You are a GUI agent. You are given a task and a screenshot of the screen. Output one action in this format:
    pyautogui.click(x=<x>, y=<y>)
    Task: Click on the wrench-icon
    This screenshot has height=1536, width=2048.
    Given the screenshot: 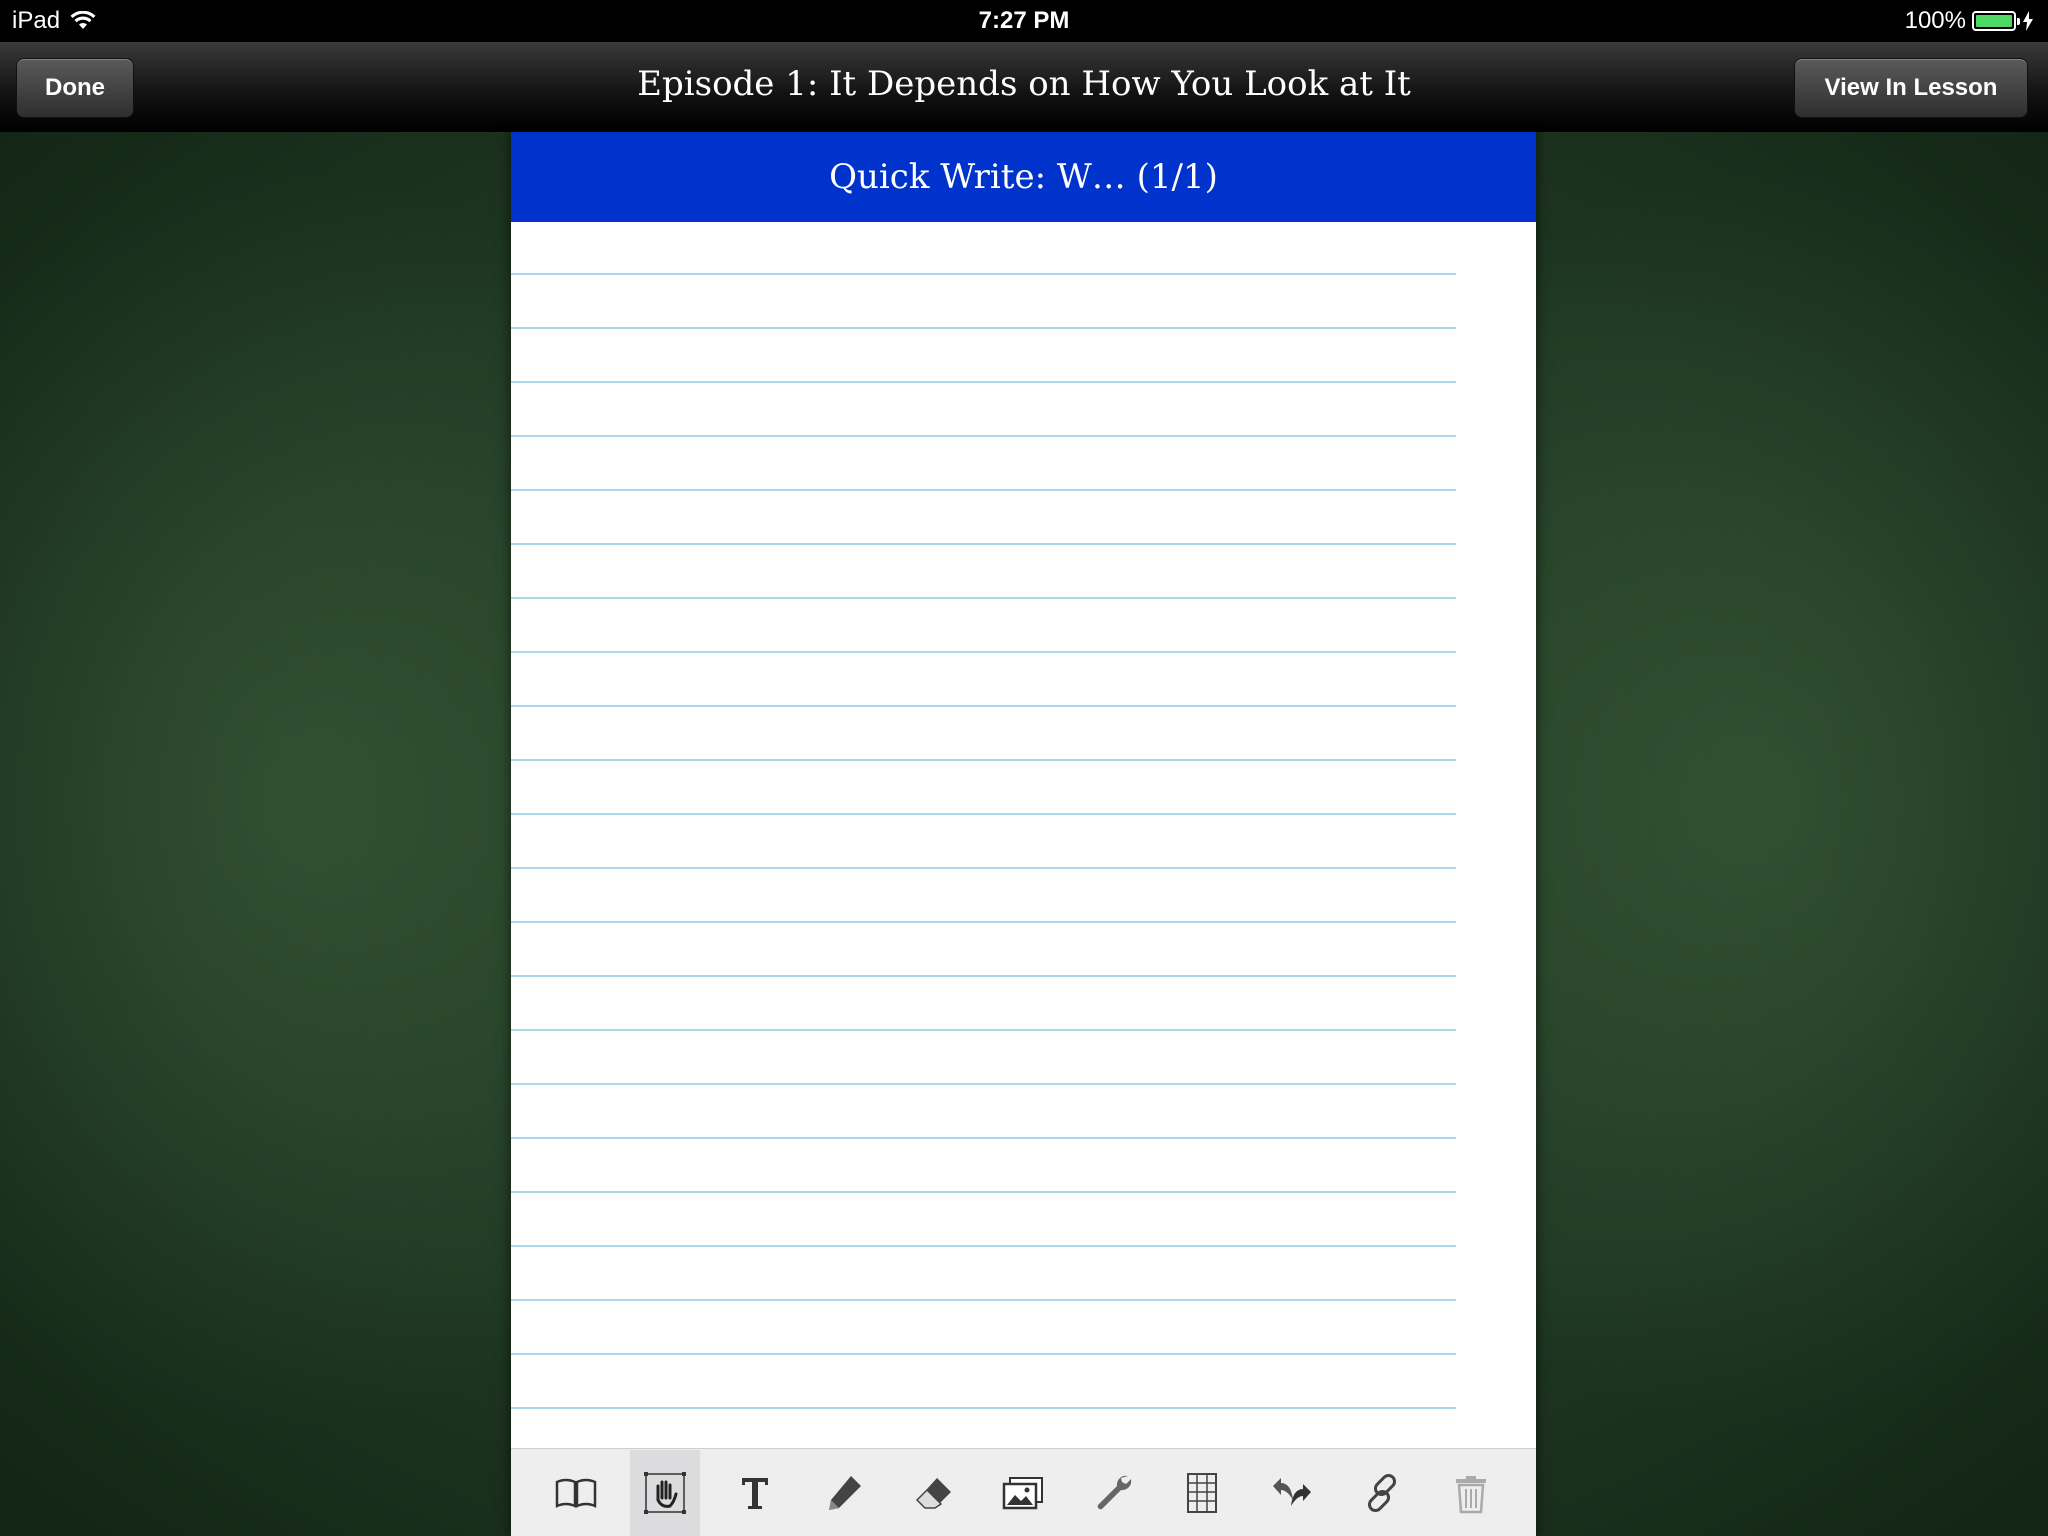 What is the action you would take?
    pyautogui.click(x=1114, y=1492)
    